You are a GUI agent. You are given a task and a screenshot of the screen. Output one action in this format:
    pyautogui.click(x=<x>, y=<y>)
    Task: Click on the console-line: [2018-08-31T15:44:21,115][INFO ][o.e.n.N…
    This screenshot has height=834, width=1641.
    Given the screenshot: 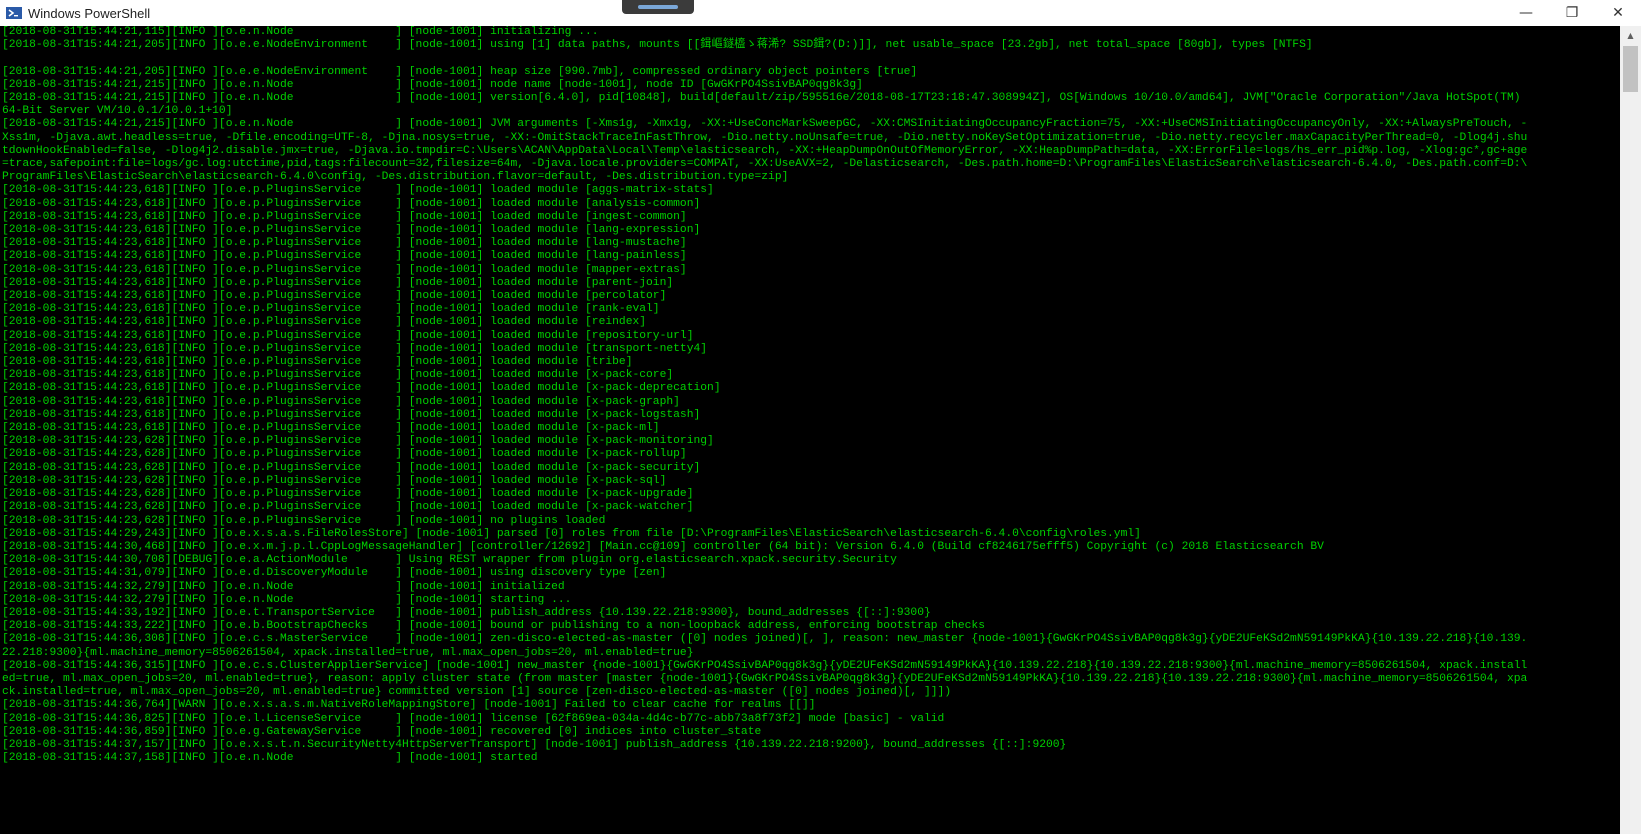 What is the action you would take?
    pyautogui.click(x=300, y=32)
    